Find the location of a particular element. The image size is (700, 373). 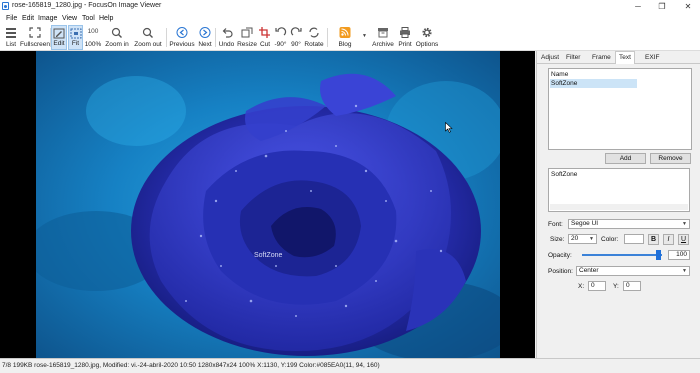

rotate-left-icon is located at coordinates (280, 31).